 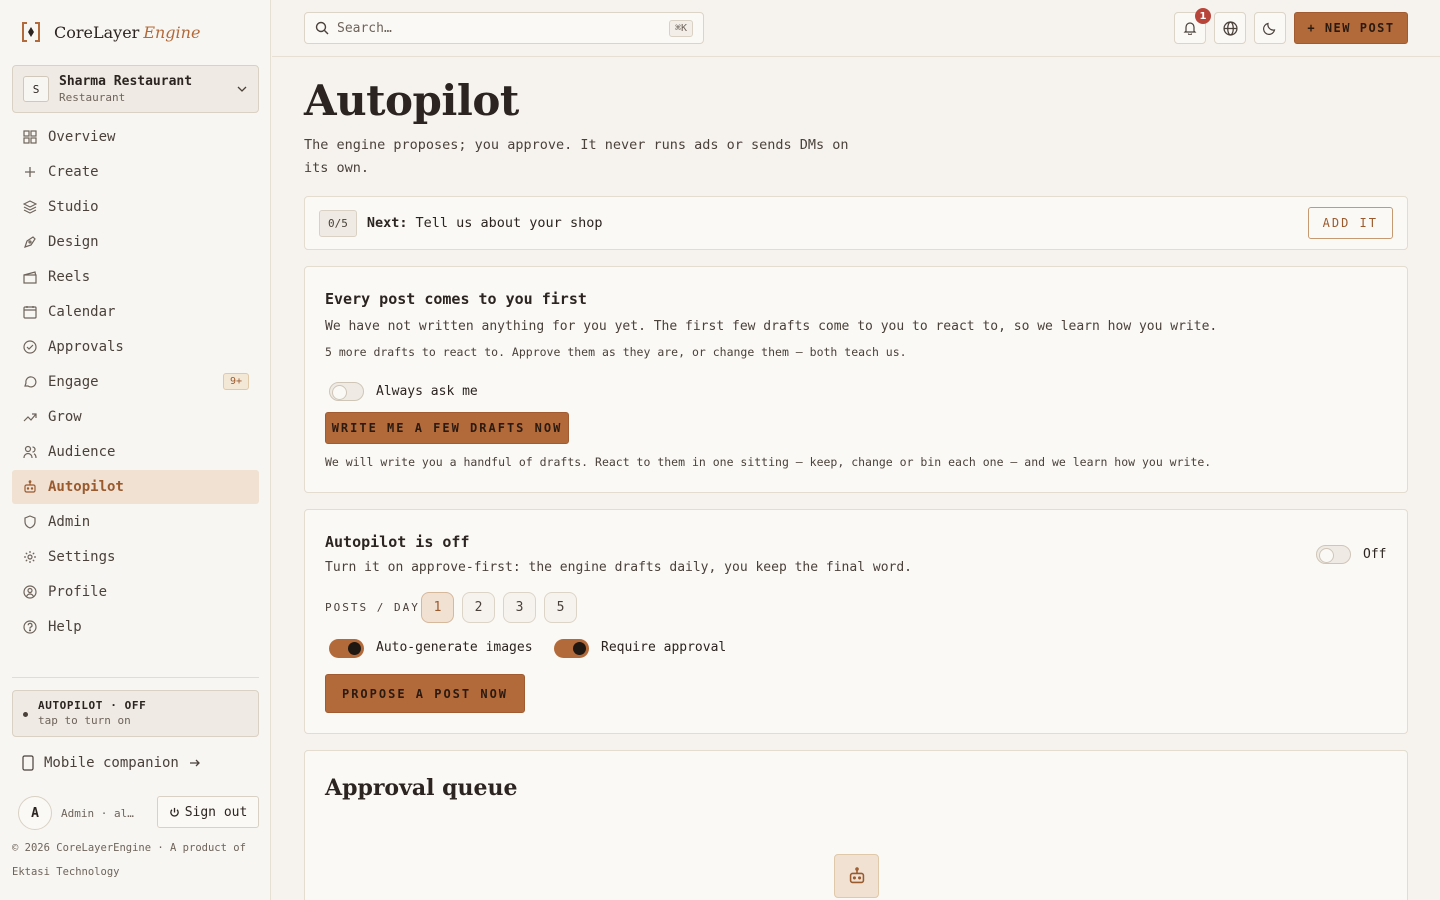 What do you see at coordinates (427, 391) in the screenshot?
I see `always-ask-label: Always ask me` at bounding box center [427, 391].